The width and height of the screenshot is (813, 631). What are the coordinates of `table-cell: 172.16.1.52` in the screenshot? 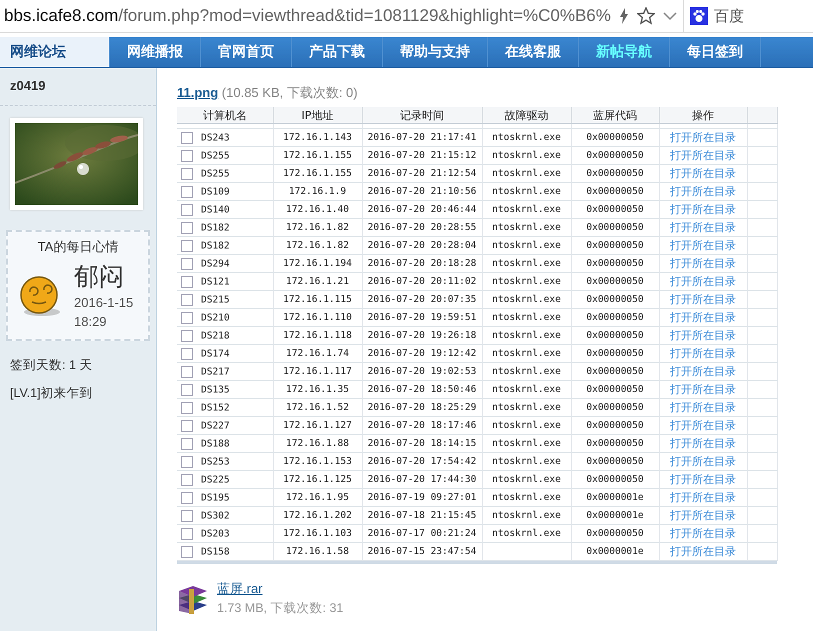 It's located at (317, 407).